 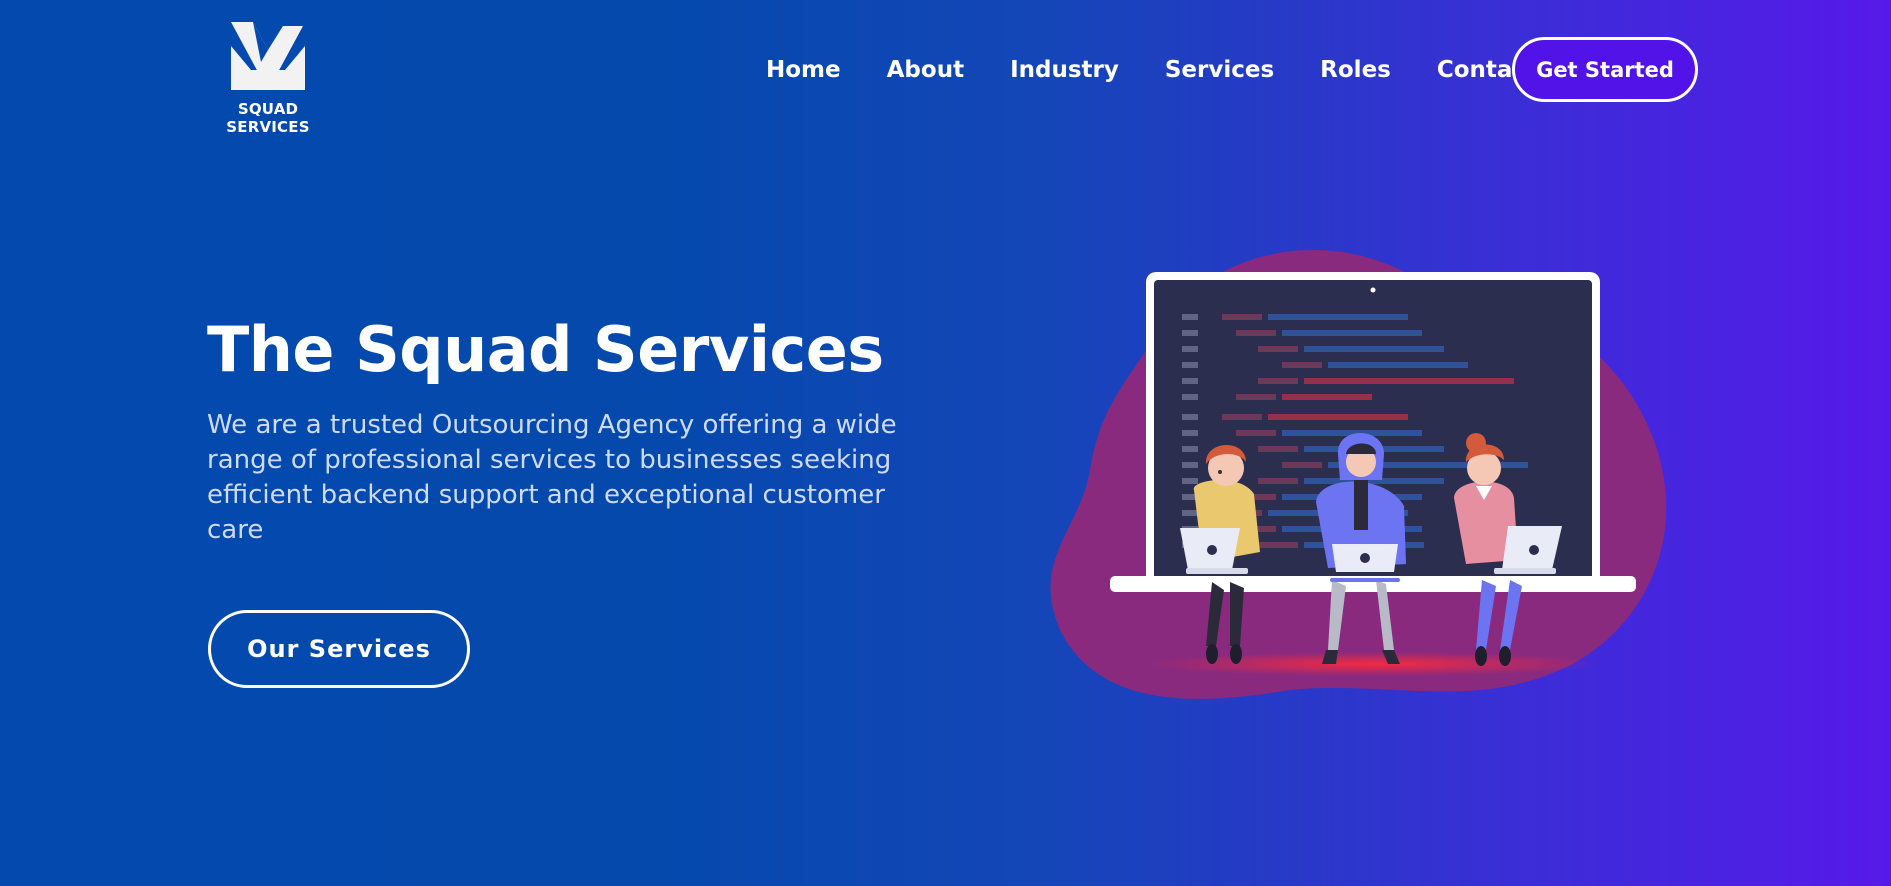 I want to click on logo-mark-icon, so click(x=268, y=56).